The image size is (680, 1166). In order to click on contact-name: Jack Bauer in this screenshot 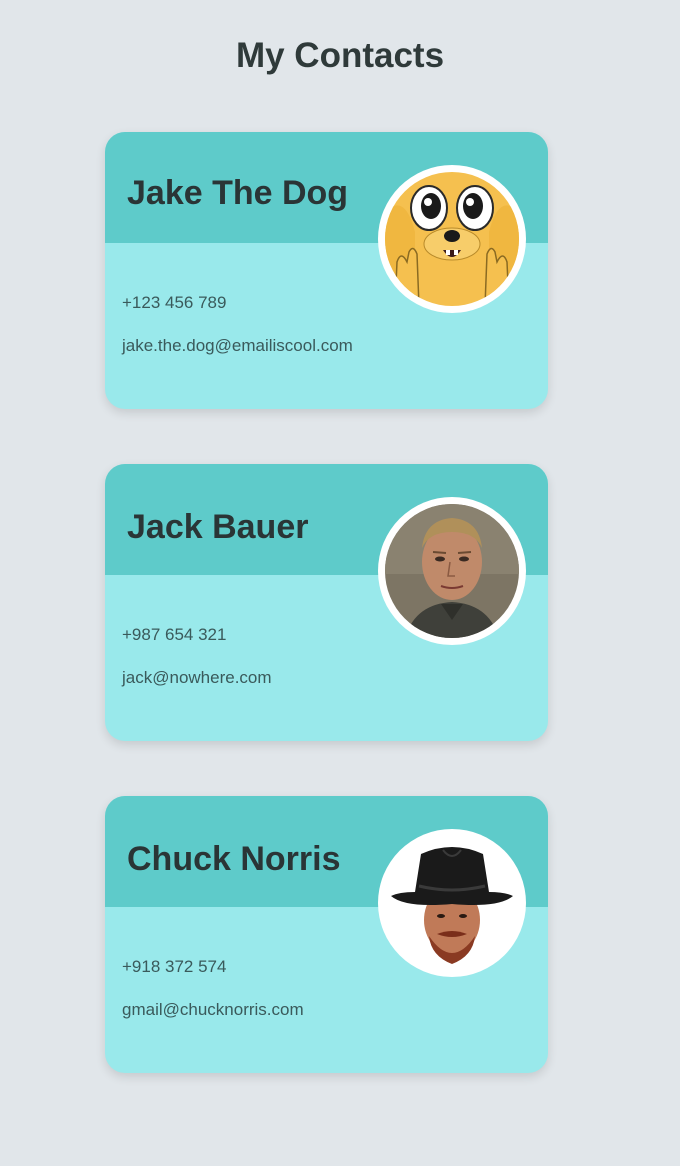, I will do `click(218, 527)`.